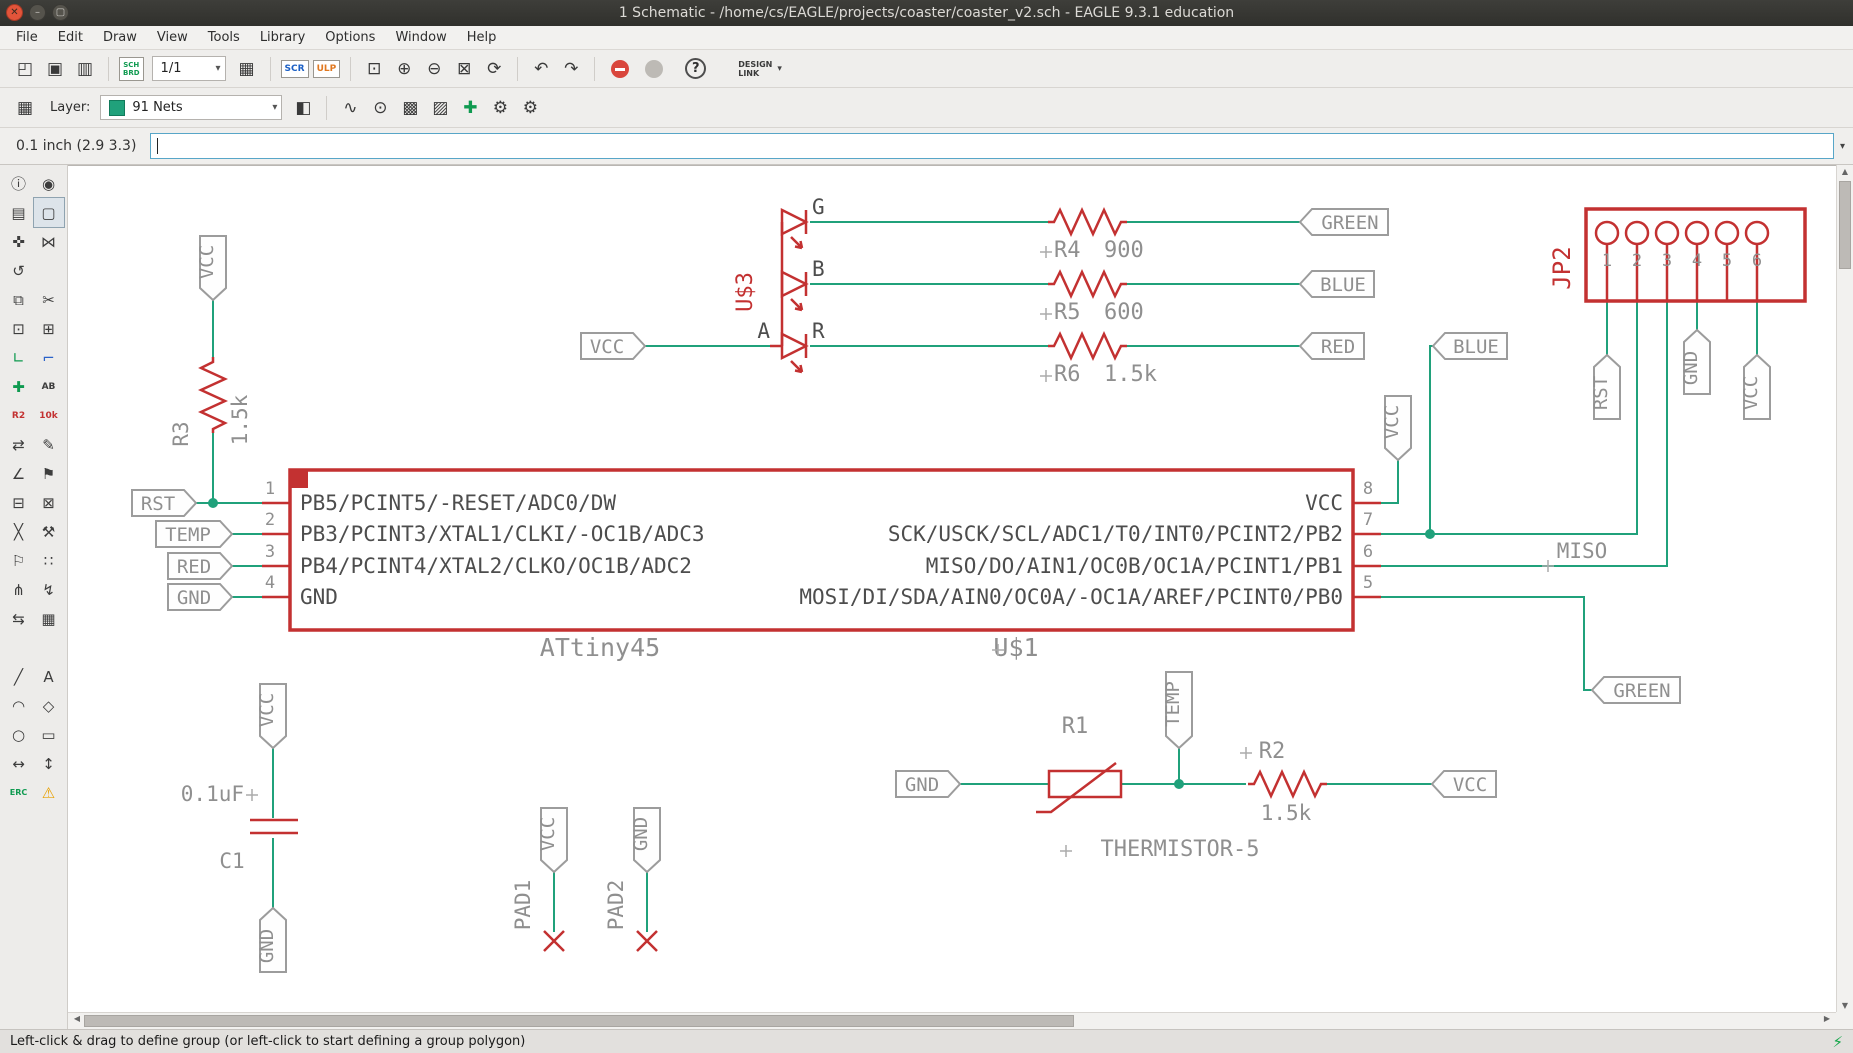 The image size is (1853, 1053). What do you see at coordinates (530, 108) in the screenshot?
I see `preferences-button: ⚙` at bounding box center [530, 108].